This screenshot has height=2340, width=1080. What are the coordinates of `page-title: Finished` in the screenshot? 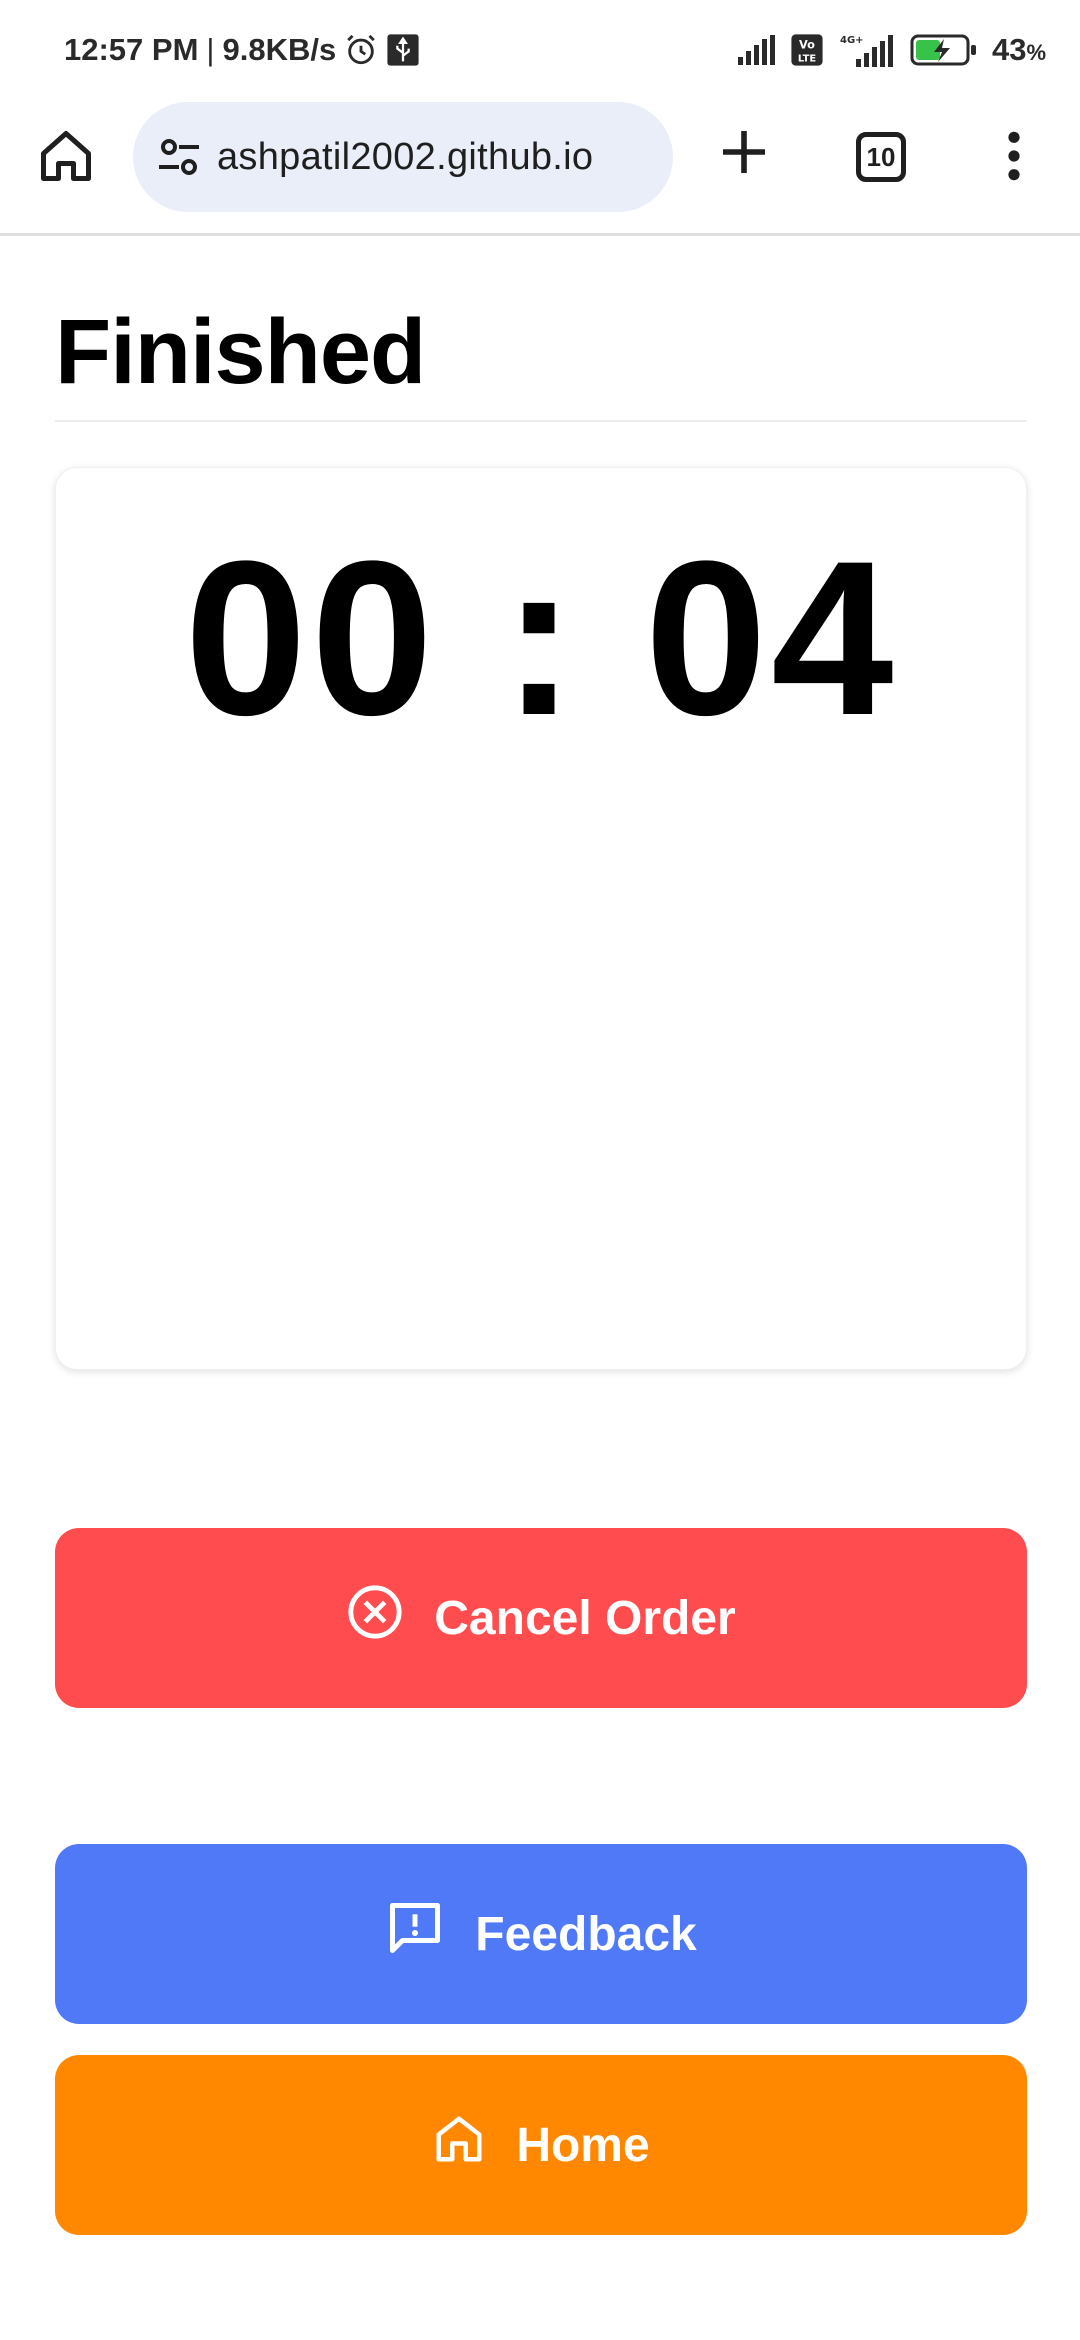 It's located at (240, 352).